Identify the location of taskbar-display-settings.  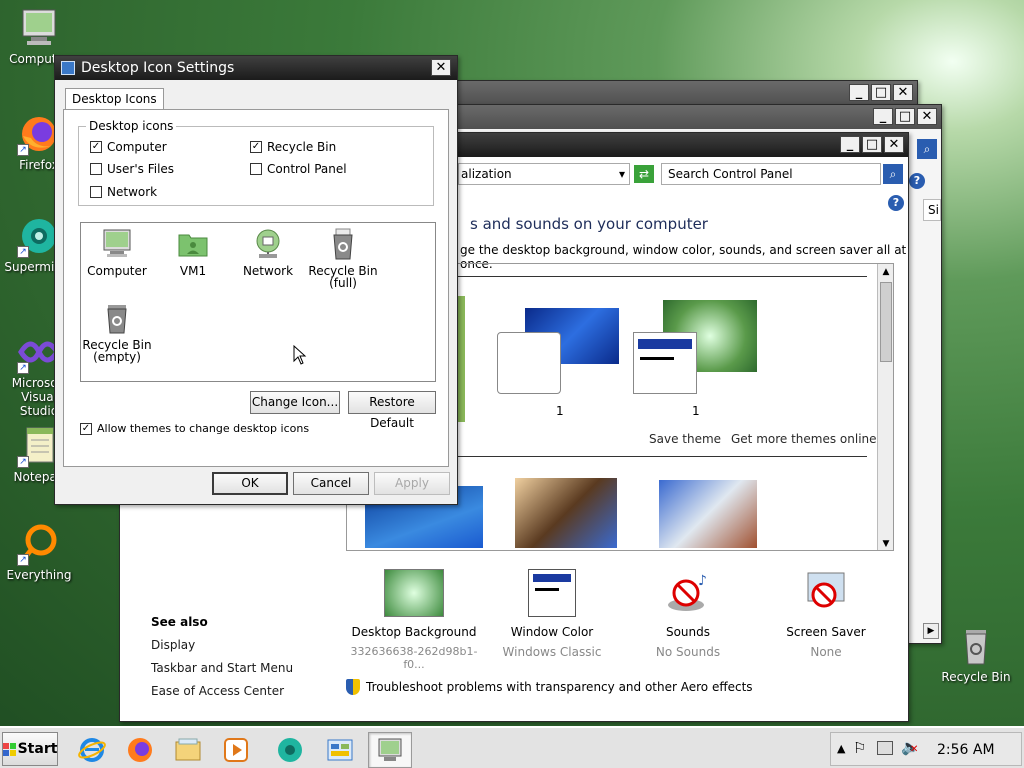
(390, 750).